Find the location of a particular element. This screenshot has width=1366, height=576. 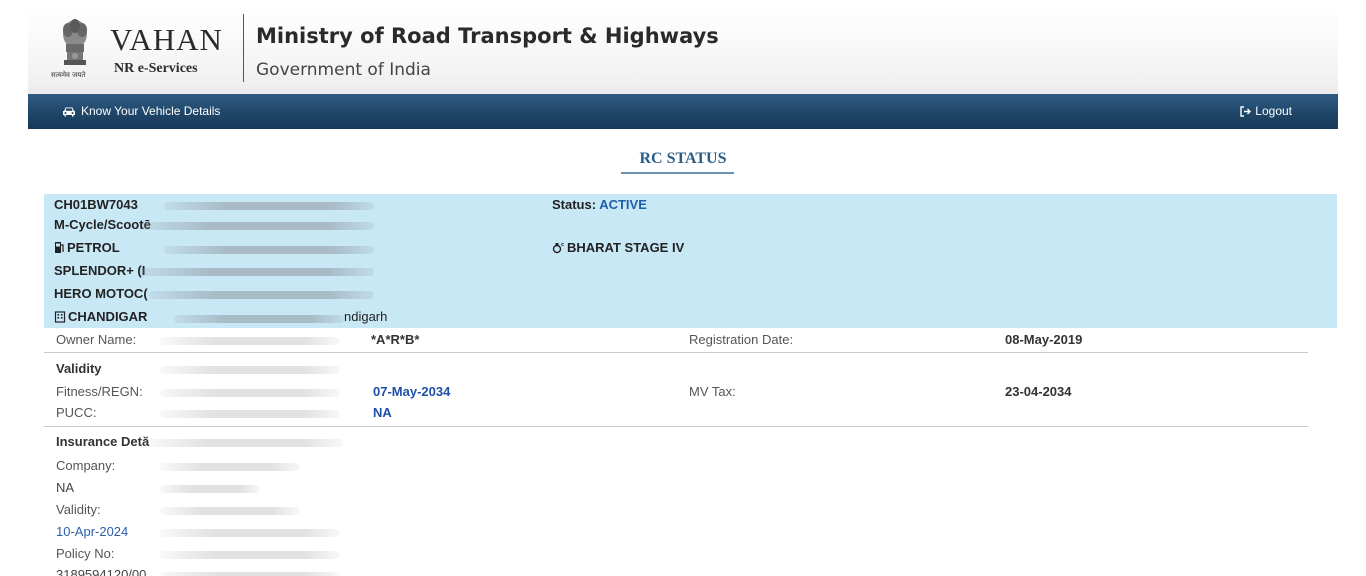

navigation-bar: Know Your Vehicle Details Logout is located at coordinates (683, 111).